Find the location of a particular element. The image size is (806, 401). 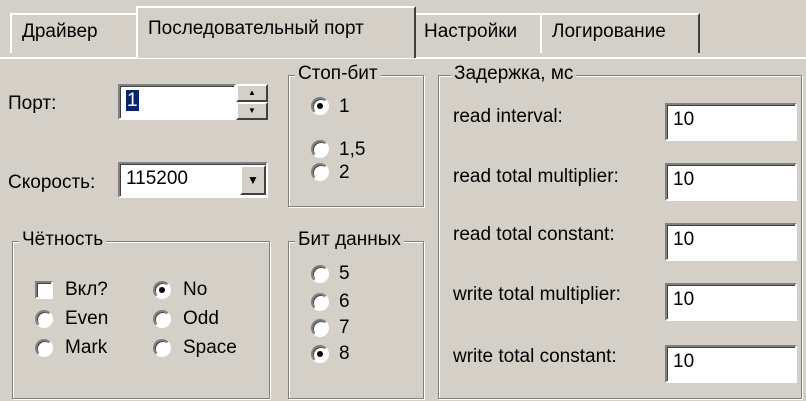

speed-label: Скорость: is located at coordinates (52, 182).